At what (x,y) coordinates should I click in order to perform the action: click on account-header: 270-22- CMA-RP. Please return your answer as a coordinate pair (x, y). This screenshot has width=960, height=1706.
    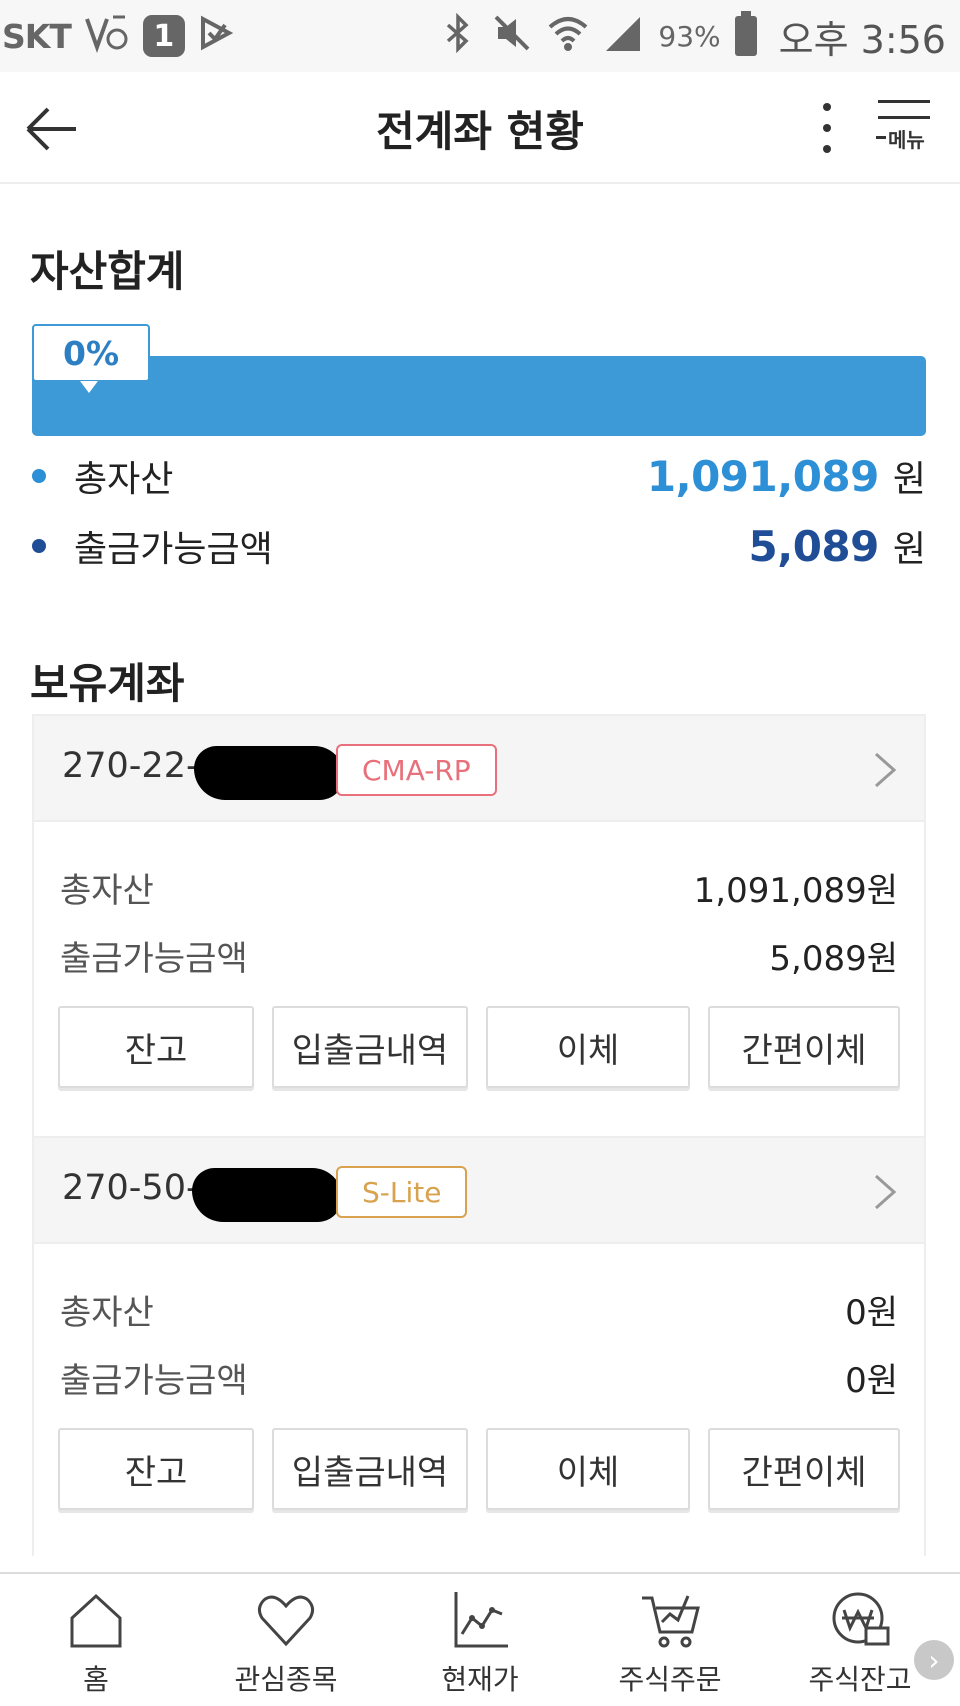
    Looking at the image, I should click on (479, 768).